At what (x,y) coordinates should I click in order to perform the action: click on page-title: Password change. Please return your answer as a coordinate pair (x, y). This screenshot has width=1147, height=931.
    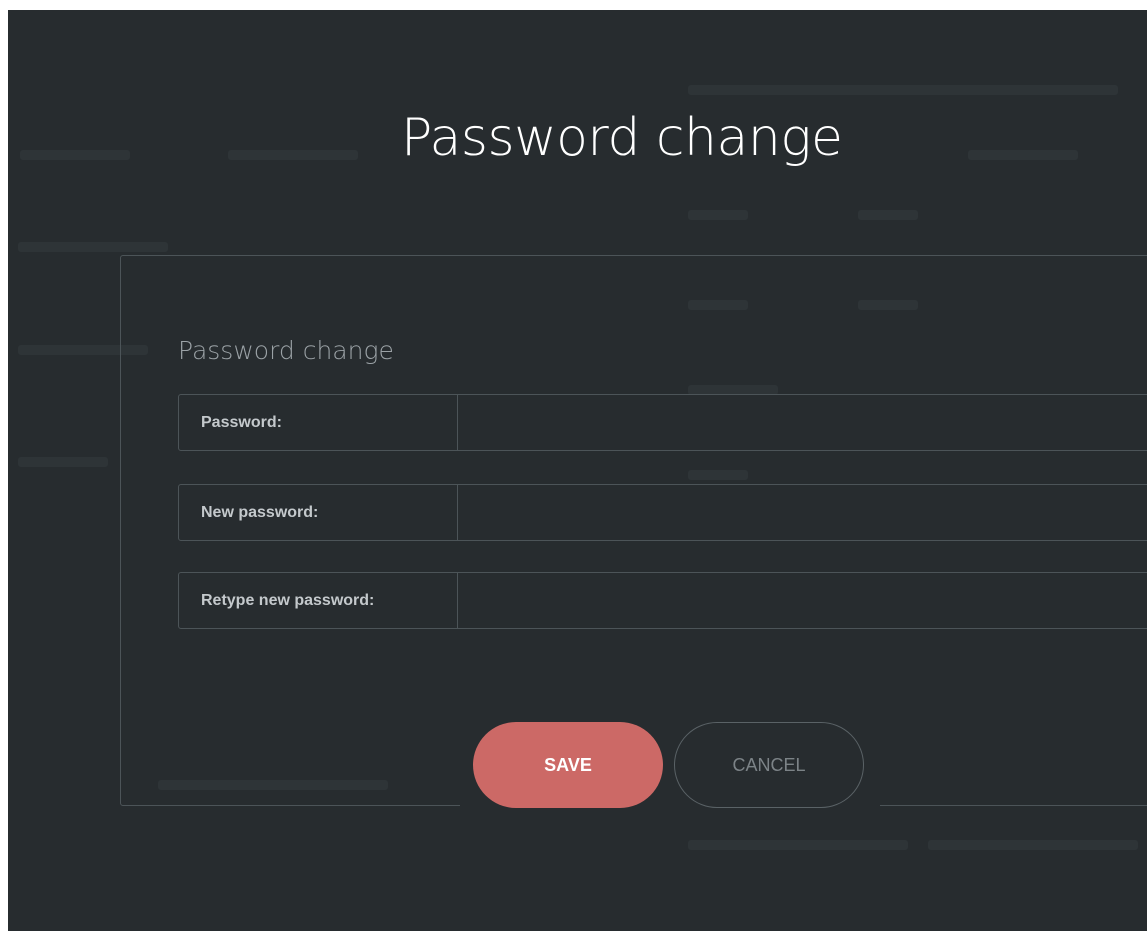
    Looking at the image, I should click on (622, 138).